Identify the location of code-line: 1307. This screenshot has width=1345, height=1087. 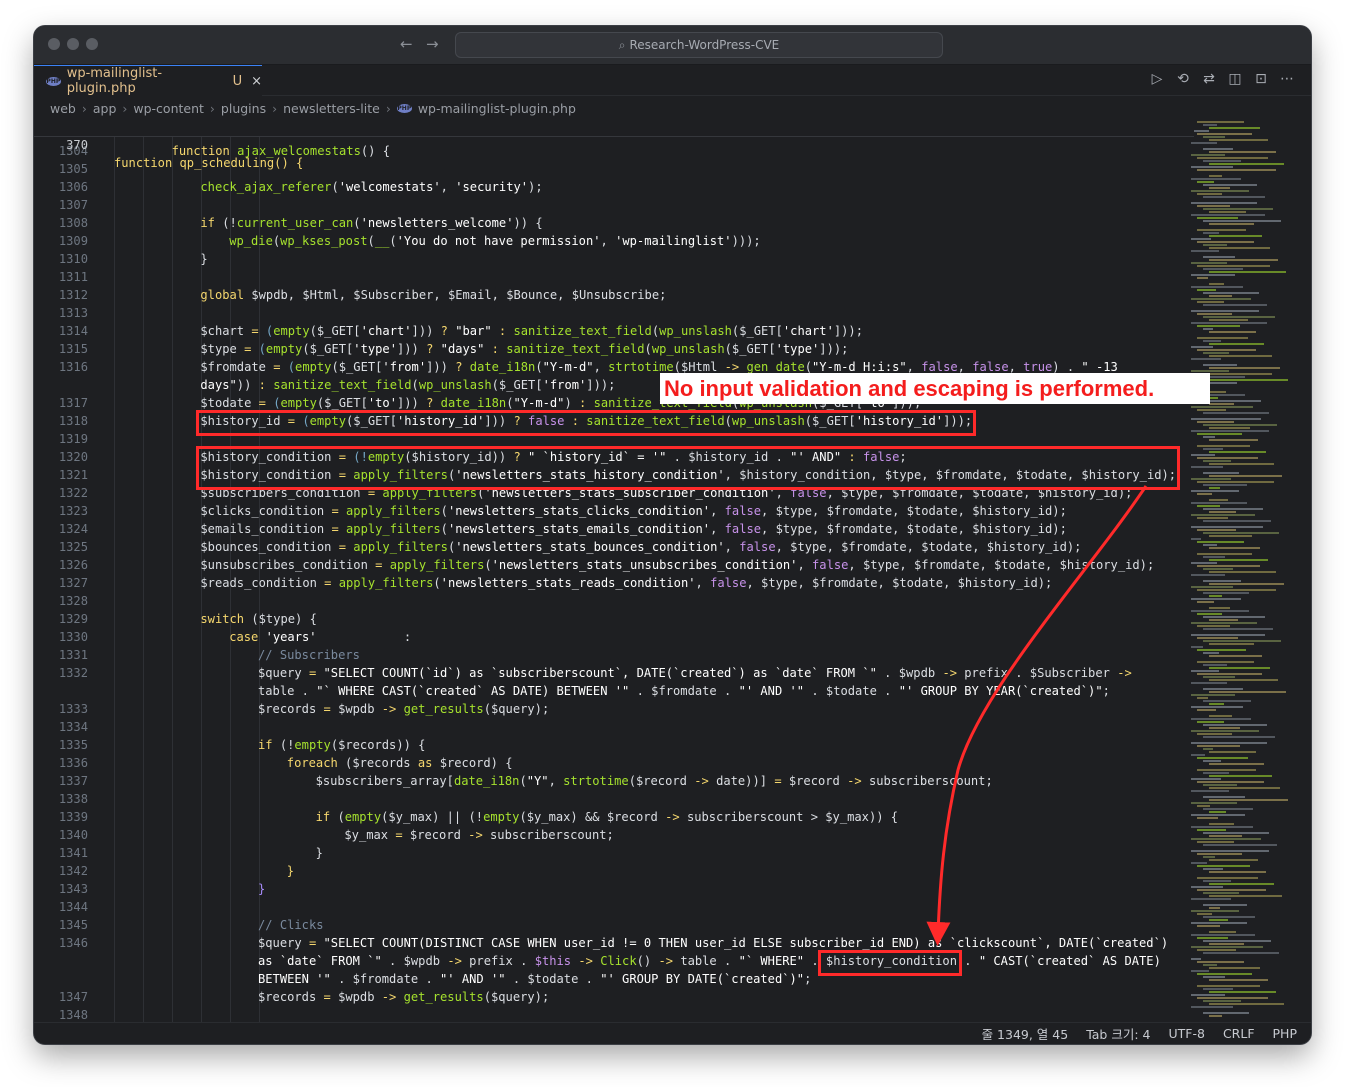
(609, 205).